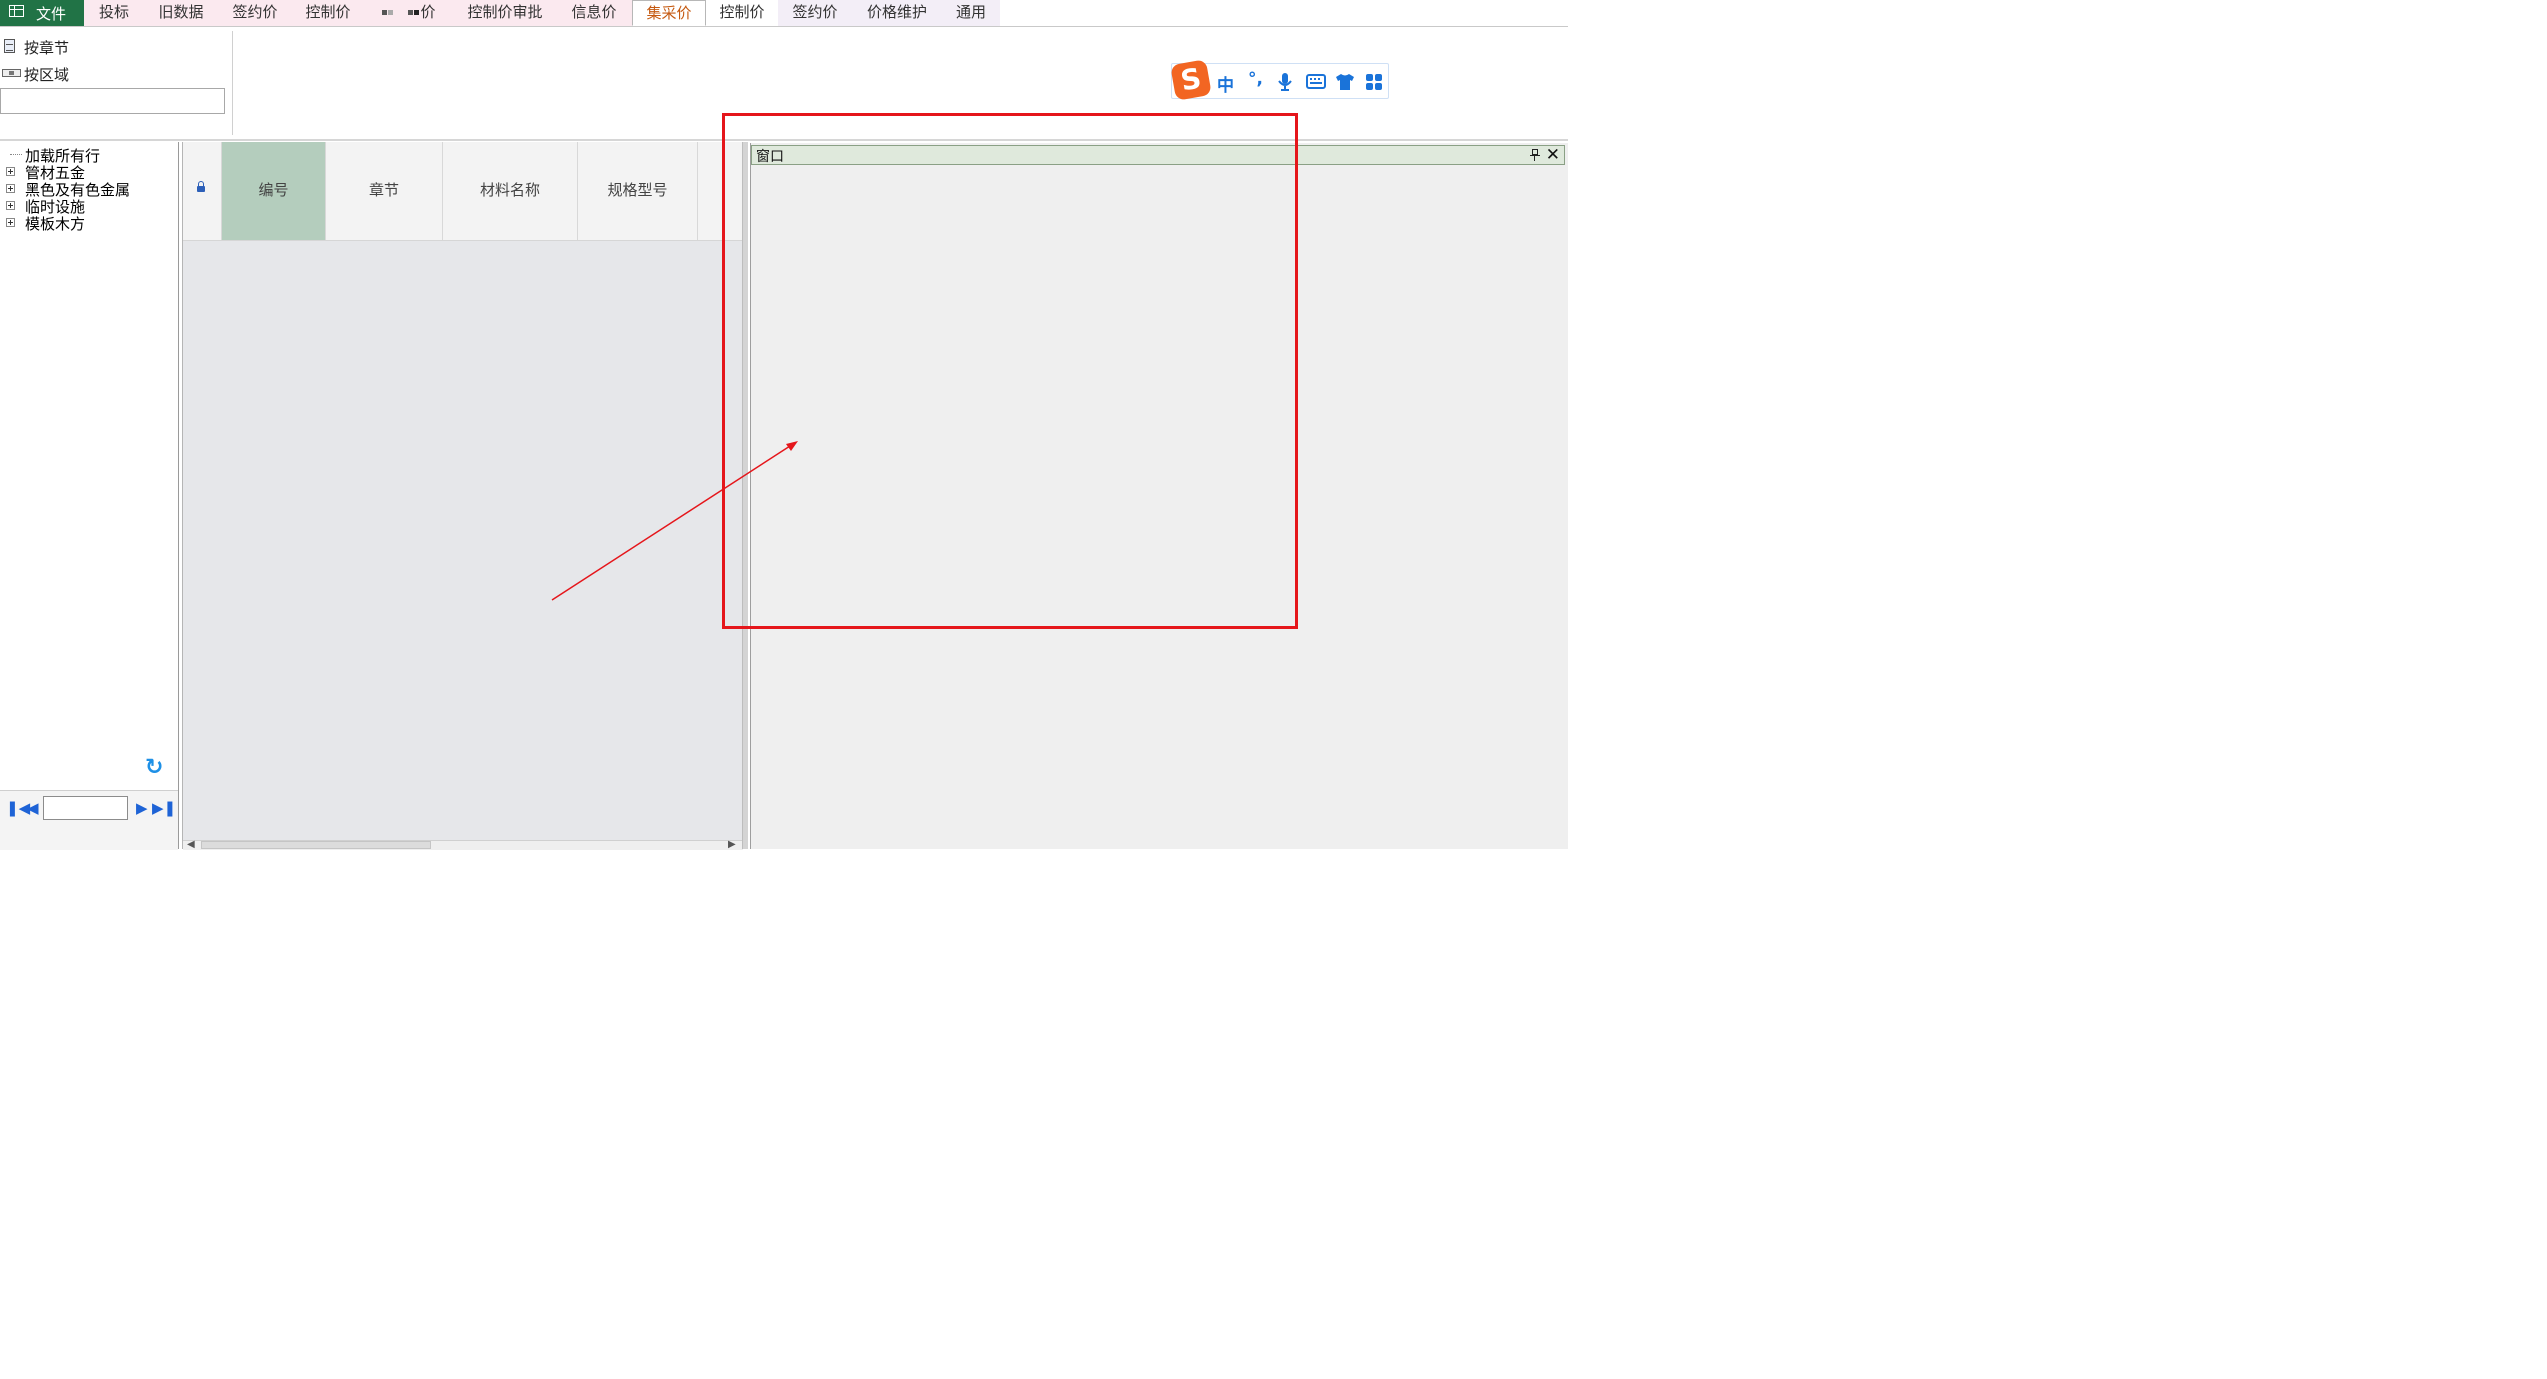 Image resolution: width=2547 pixels, height=1379 pixels. I want to click on tab-label: 控制价审批, so click(505, 12).